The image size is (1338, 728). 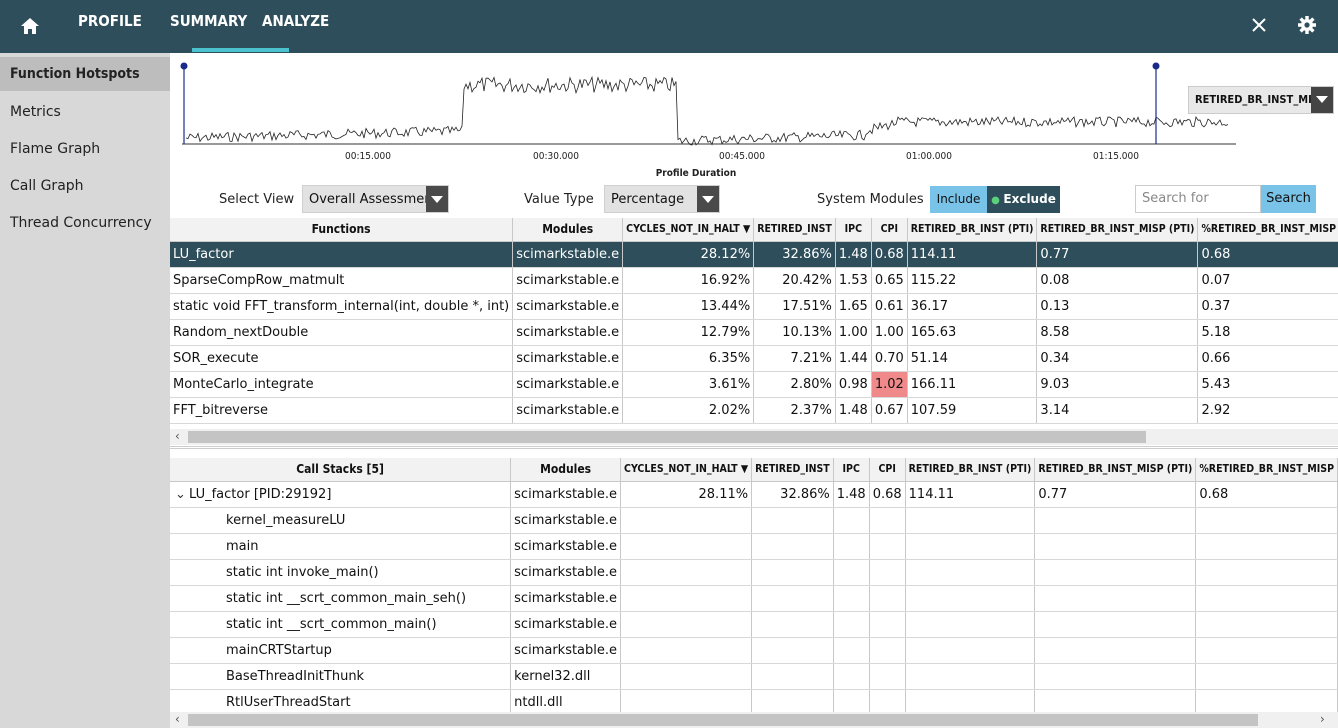 What do you see at coordinates (794, 358) in the screenshot?
I see `function-row-cell: 7.21%` at bounding box center [794, 358].